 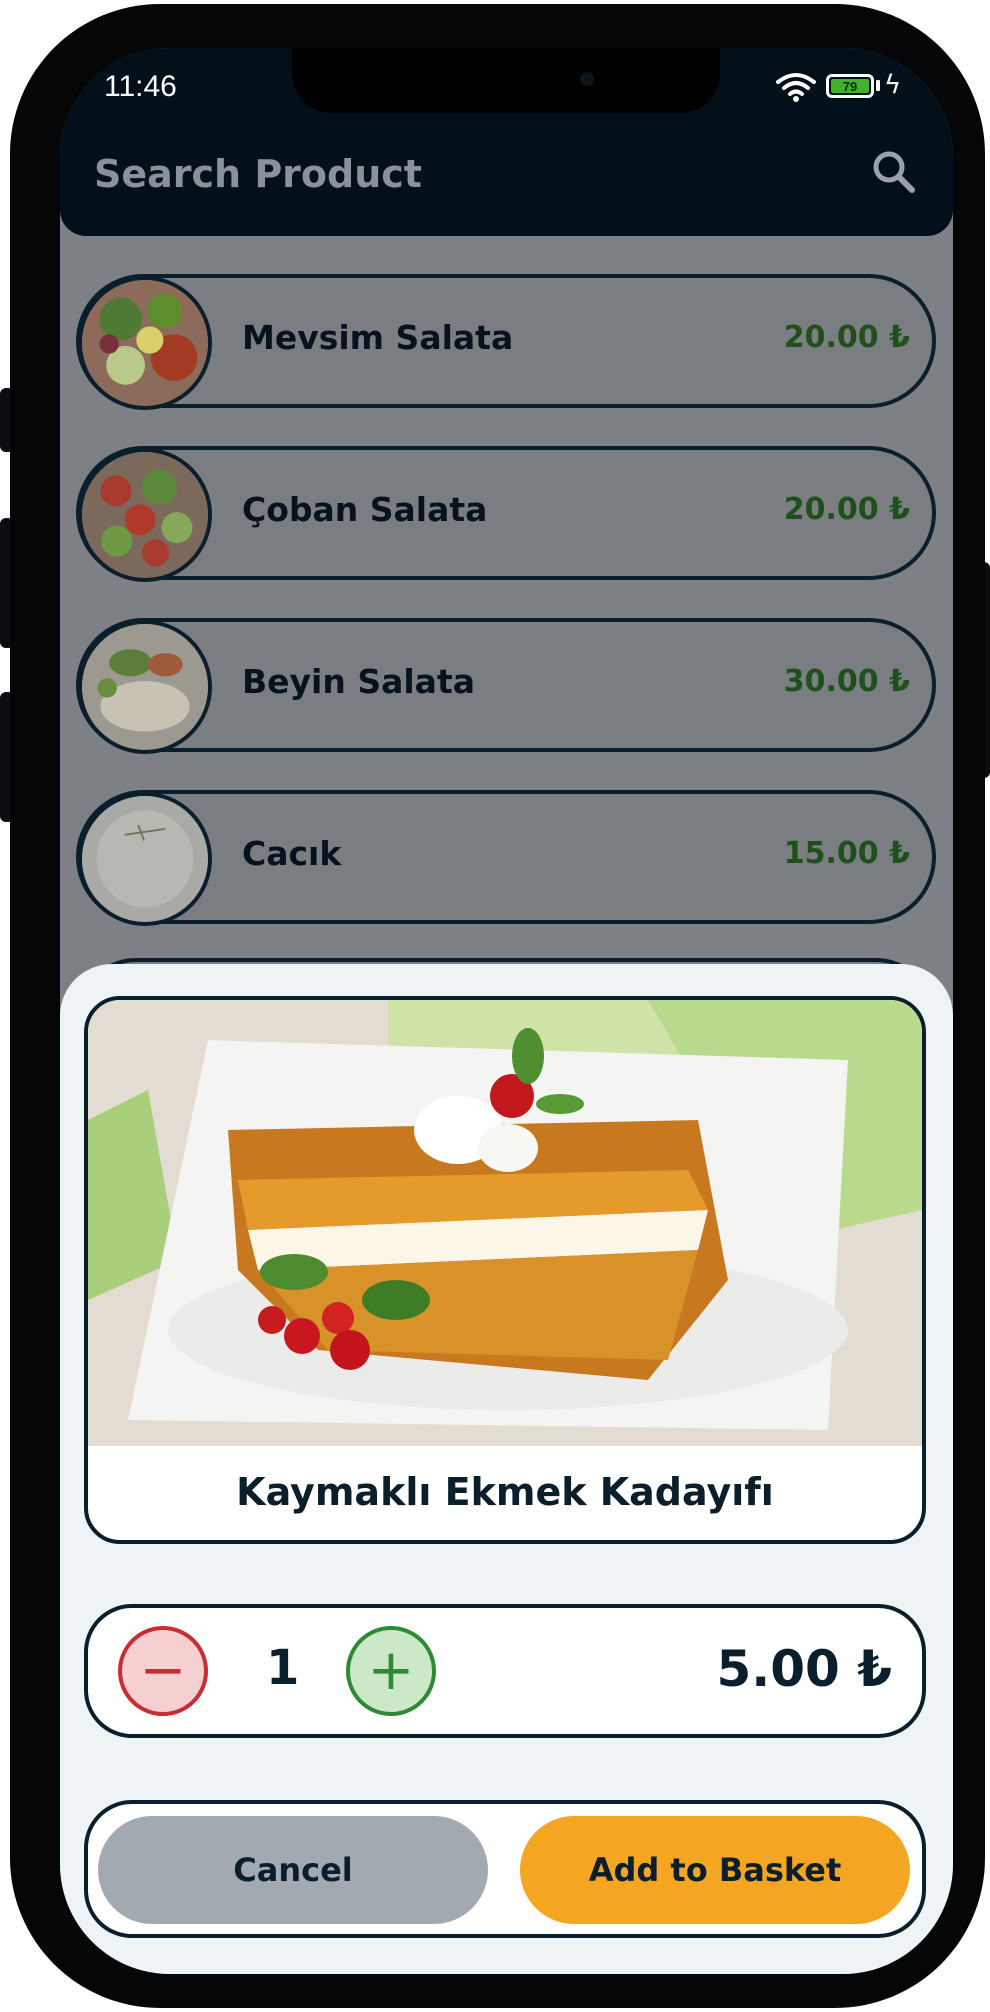 What do you see at coordinates (846, 681) in the screenshot?
I see `product-price: 30.00 ₺` at bounding box center [846, 681].